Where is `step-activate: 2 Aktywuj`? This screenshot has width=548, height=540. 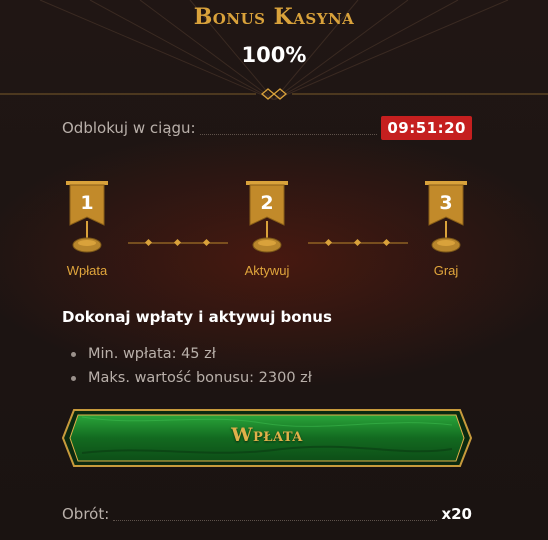 step-activate: 2 Aktywuj is located at coordinates (267, 229).